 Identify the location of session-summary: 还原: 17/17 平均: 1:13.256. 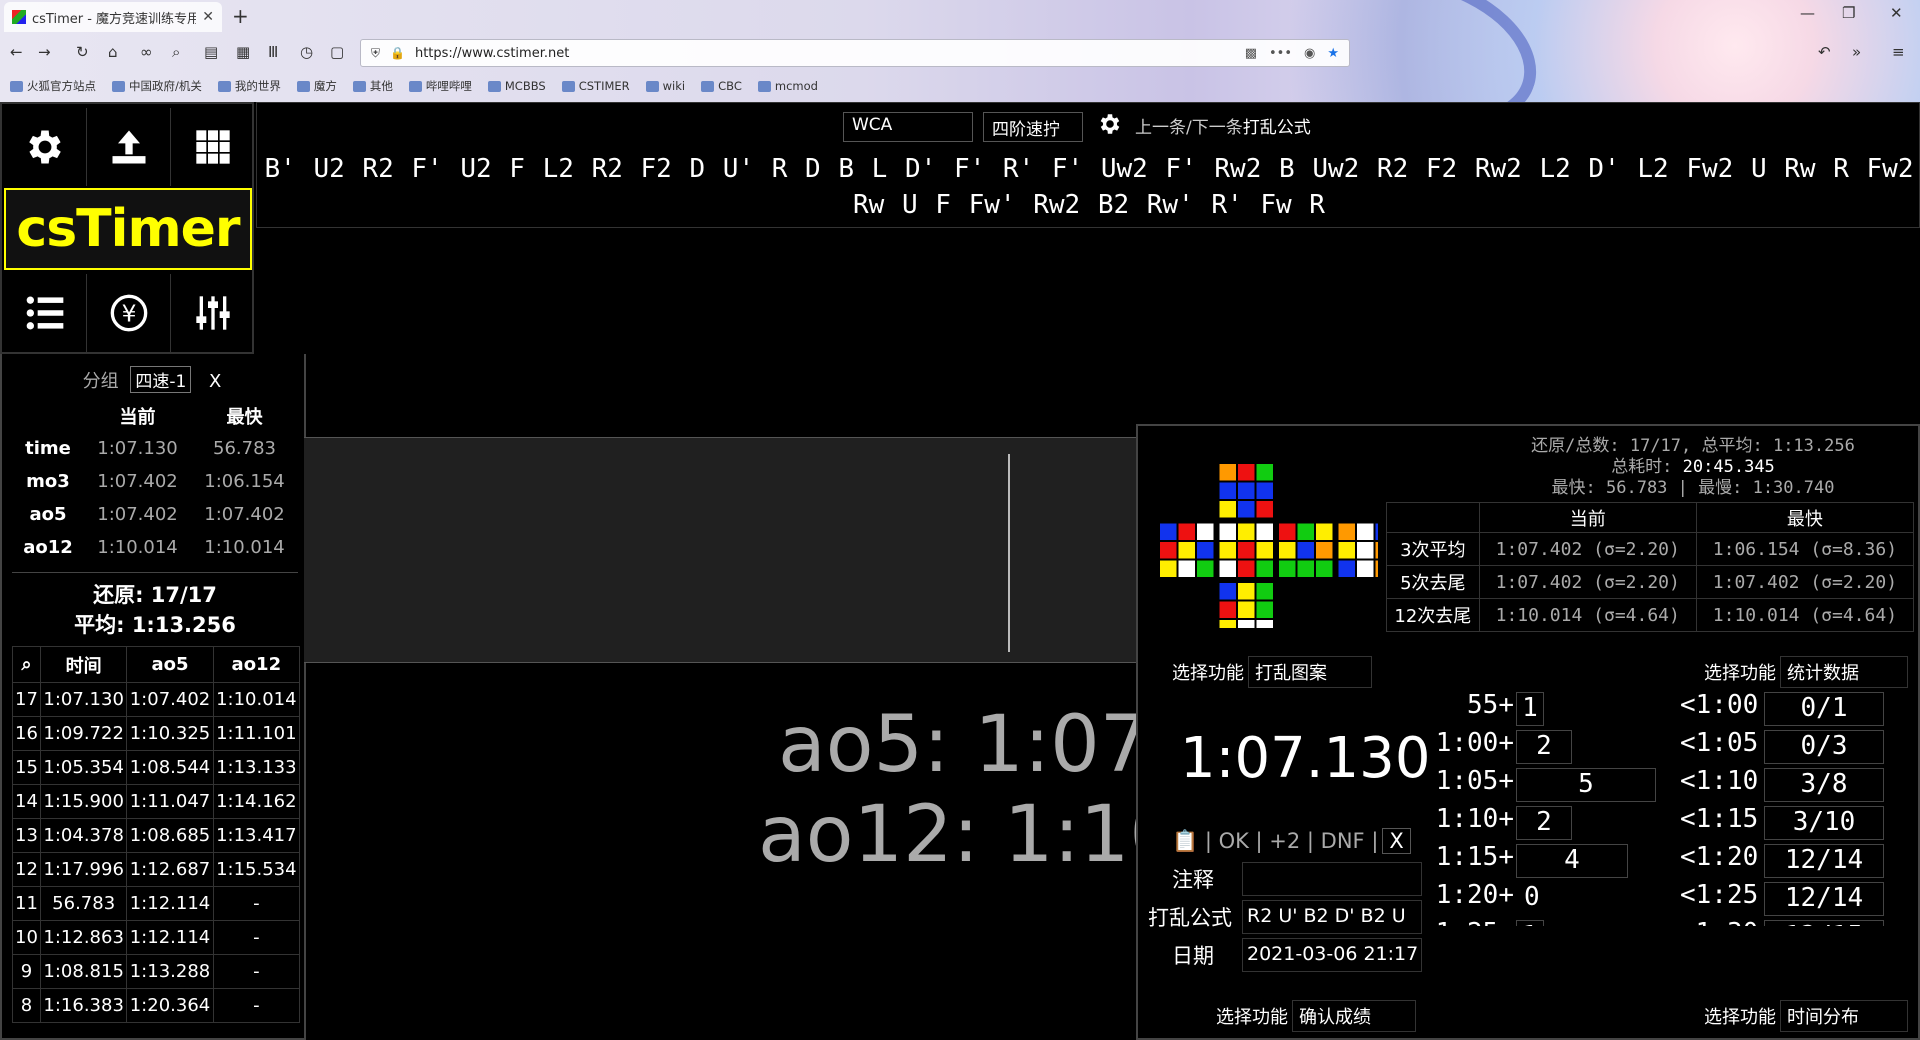
(155, 607).